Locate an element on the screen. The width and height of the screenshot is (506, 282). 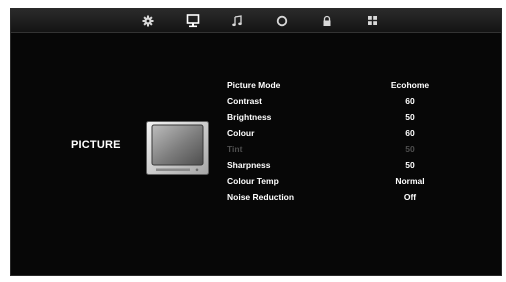
menu-item-noise-reduction: Noise Reduction Off is located at coordinates (335, 197).